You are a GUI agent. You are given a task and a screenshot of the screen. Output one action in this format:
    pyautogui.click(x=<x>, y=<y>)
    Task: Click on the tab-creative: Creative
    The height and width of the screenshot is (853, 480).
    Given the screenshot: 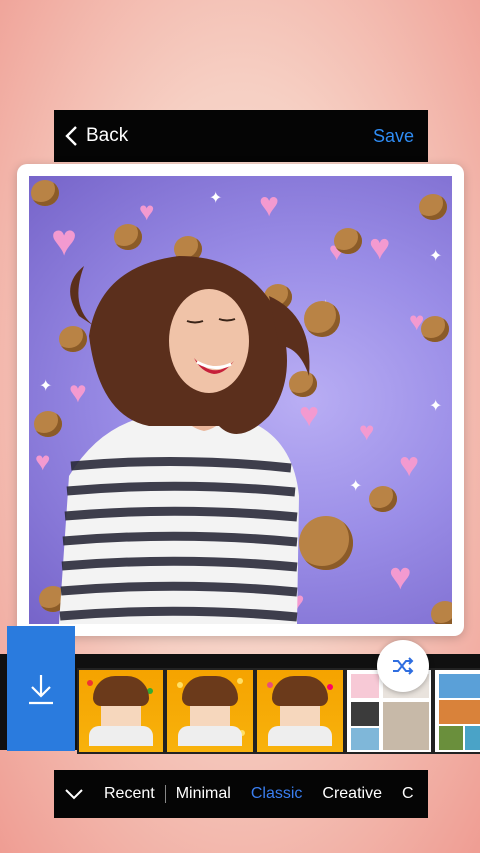 What is the action you would take?
    pyautogui.click(x=352, y=794)
    